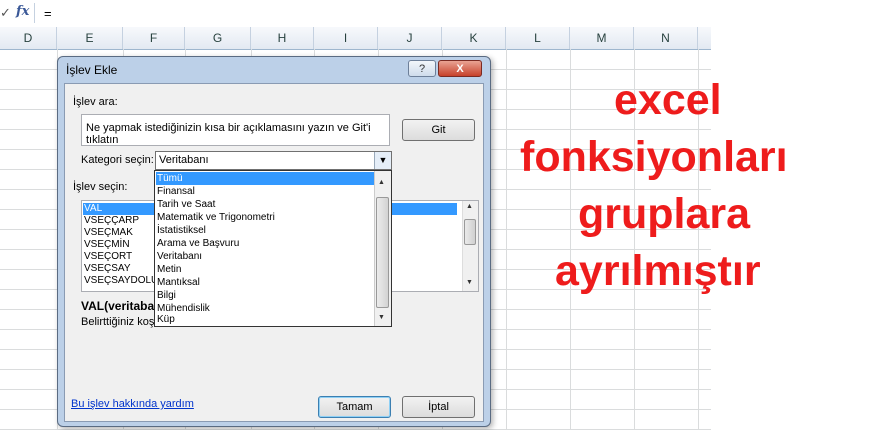  I want to click on headline-line-2: fonksiyonları, so click(654, 157).